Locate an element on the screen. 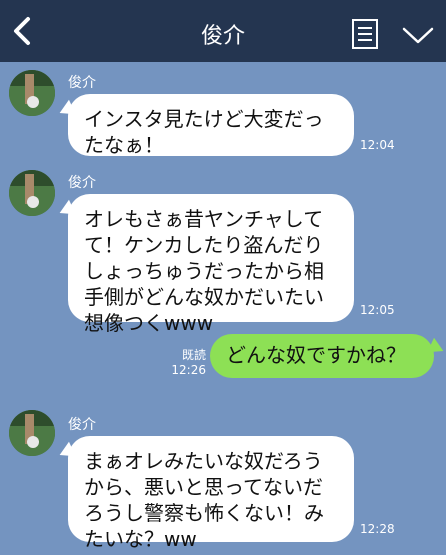 This screenshot has height=555, width=446. menu-button is located at coordinates (418, 36).